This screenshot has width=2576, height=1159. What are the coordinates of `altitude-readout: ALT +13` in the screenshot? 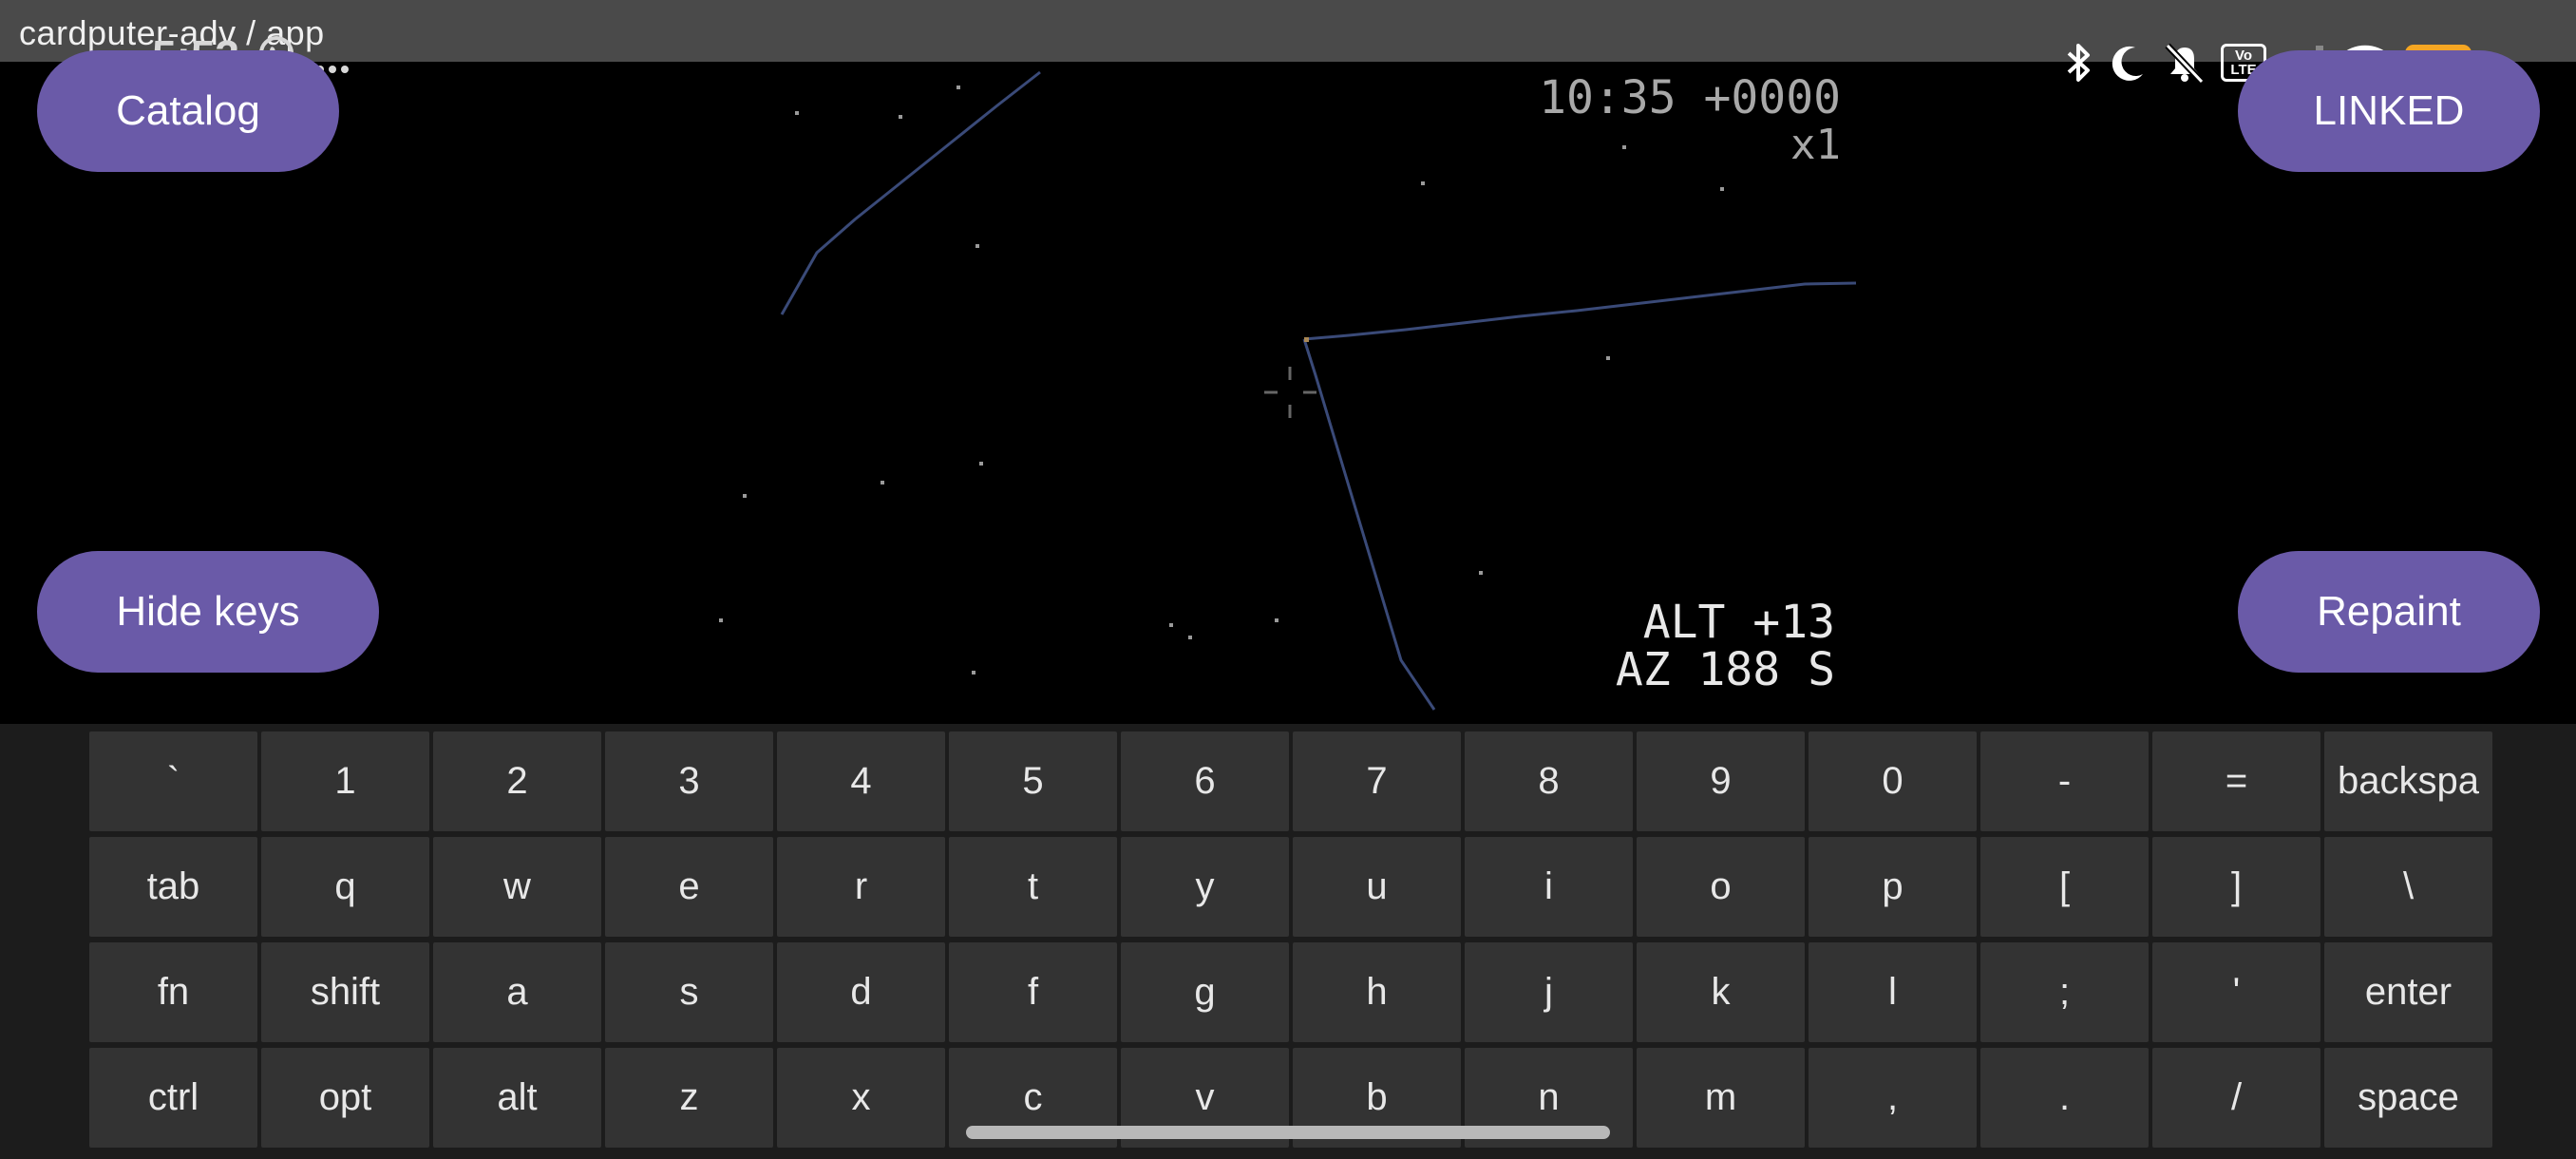 It's located at (1738, 622).